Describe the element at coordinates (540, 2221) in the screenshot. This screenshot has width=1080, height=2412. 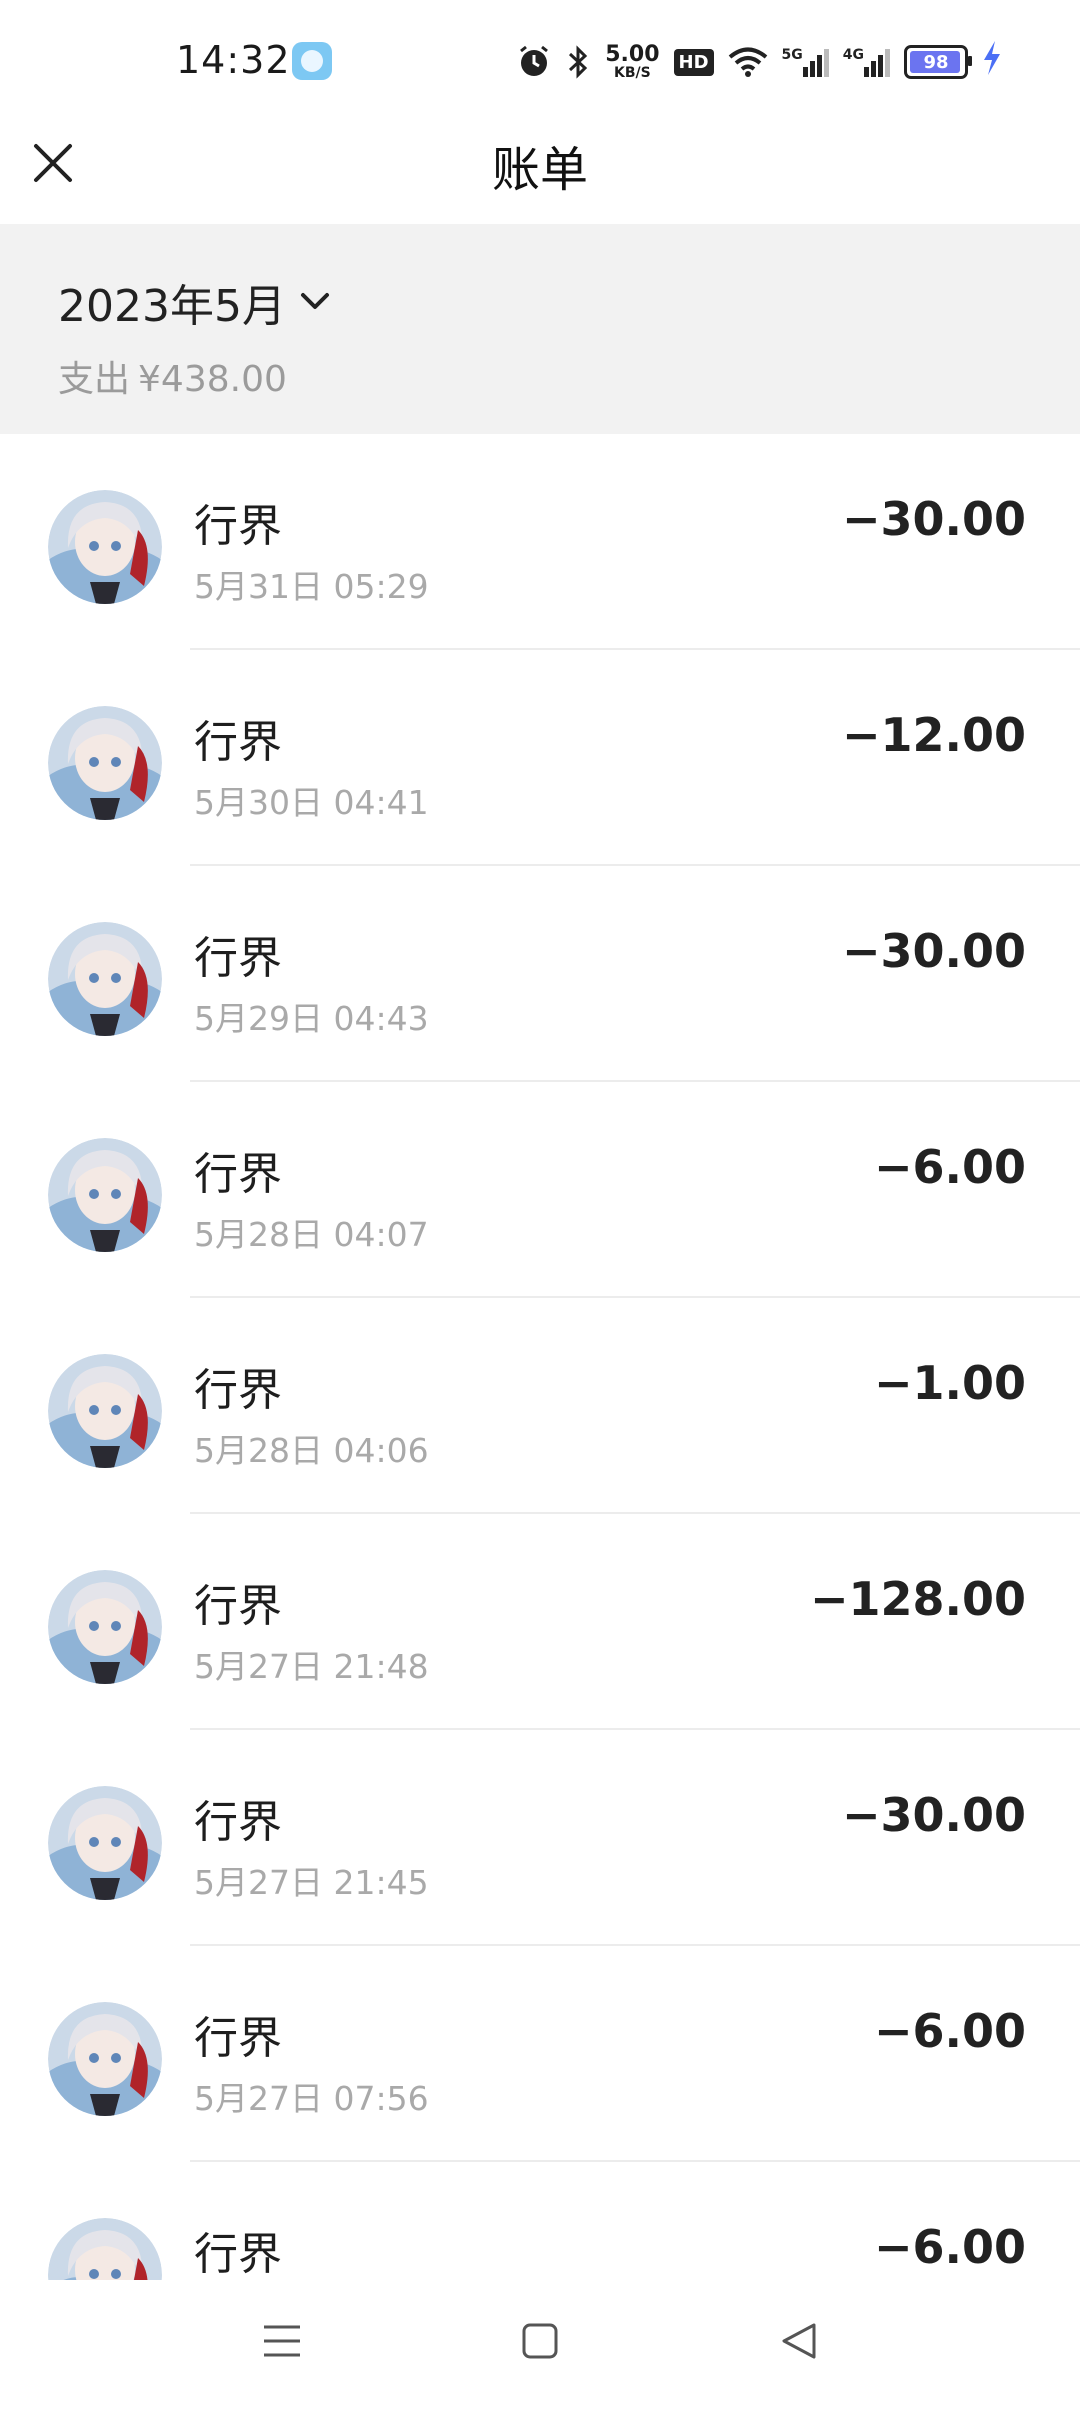
I see `transaction-row: 行界 −6.00` at that location.